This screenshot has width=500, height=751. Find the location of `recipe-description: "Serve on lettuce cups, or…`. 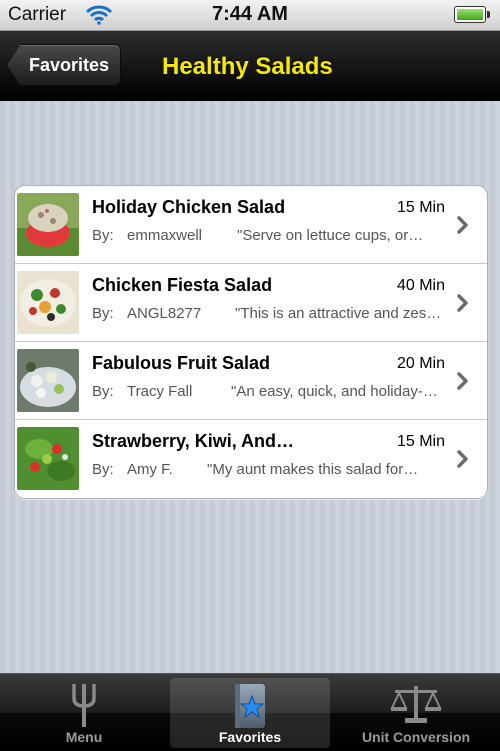

recipe-description: "Serve on lettuce cups, or… is located at coordinates (330, 235).